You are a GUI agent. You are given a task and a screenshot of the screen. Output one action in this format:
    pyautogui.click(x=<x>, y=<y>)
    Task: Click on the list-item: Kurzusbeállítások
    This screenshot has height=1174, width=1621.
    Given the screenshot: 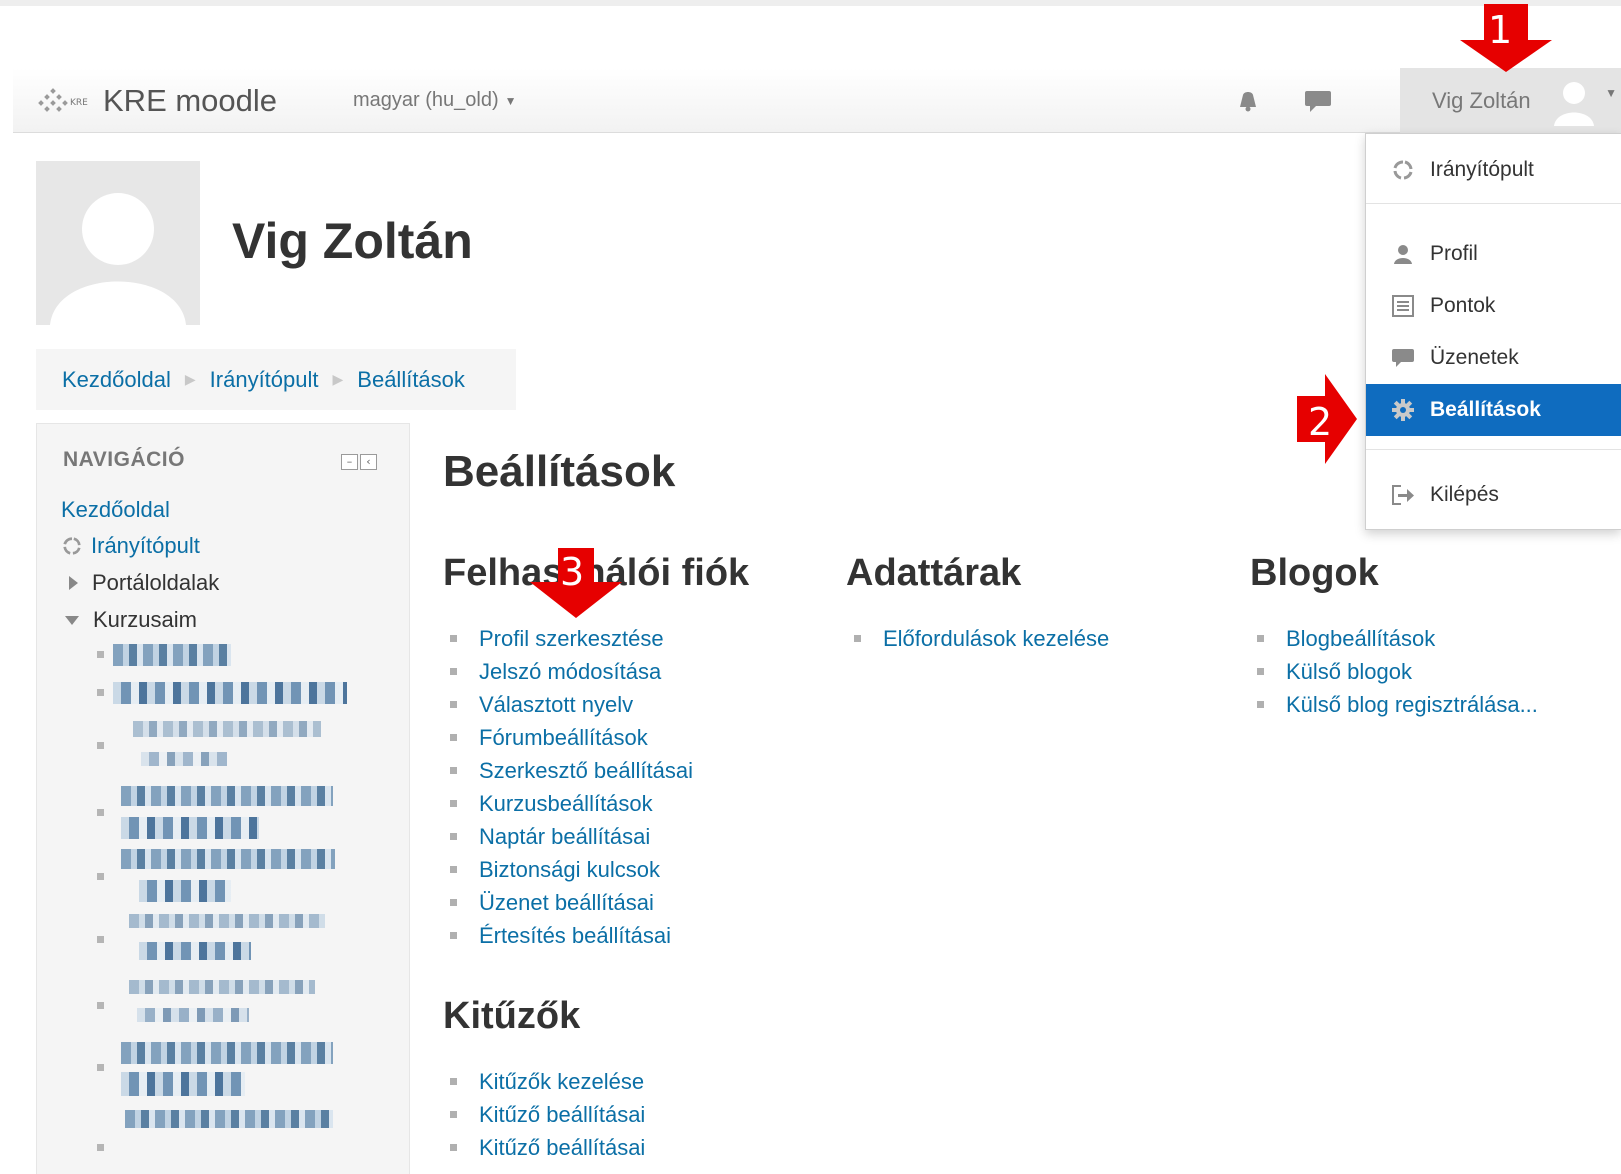 What is the action you would take?
    pyautogui.click(x=568, y=803)
    